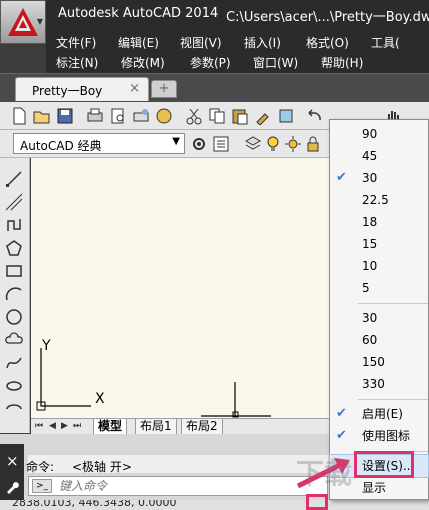 The height and width of the screenshot is (510, 429). Describe the element at coordinates (14, 179) in the screenshot. I see `line-icon` at that location.